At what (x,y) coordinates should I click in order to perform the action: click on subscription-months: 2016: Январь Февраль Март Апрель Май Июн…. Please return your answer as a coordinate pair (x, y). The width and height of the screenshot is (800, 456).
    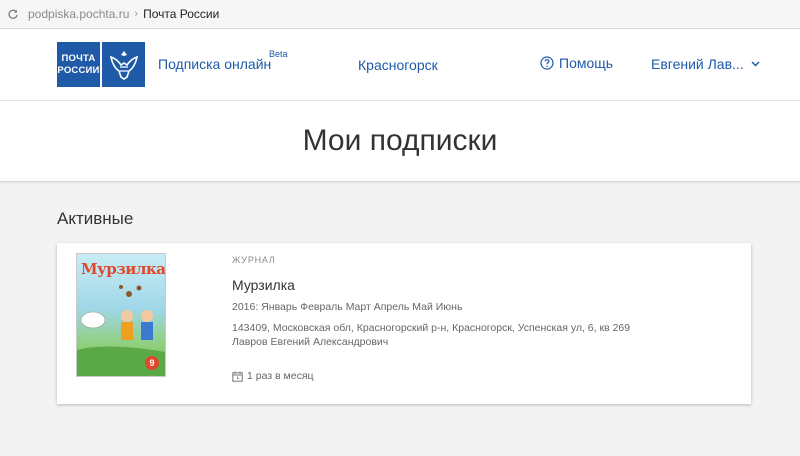
    Looking at the image, I should click on (347, 307).